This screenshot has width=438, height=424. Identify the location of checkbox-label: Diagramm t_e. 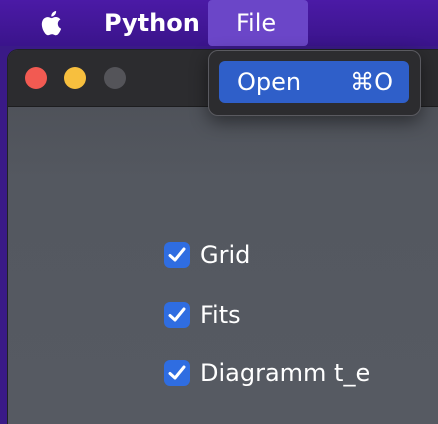
(285, 373).